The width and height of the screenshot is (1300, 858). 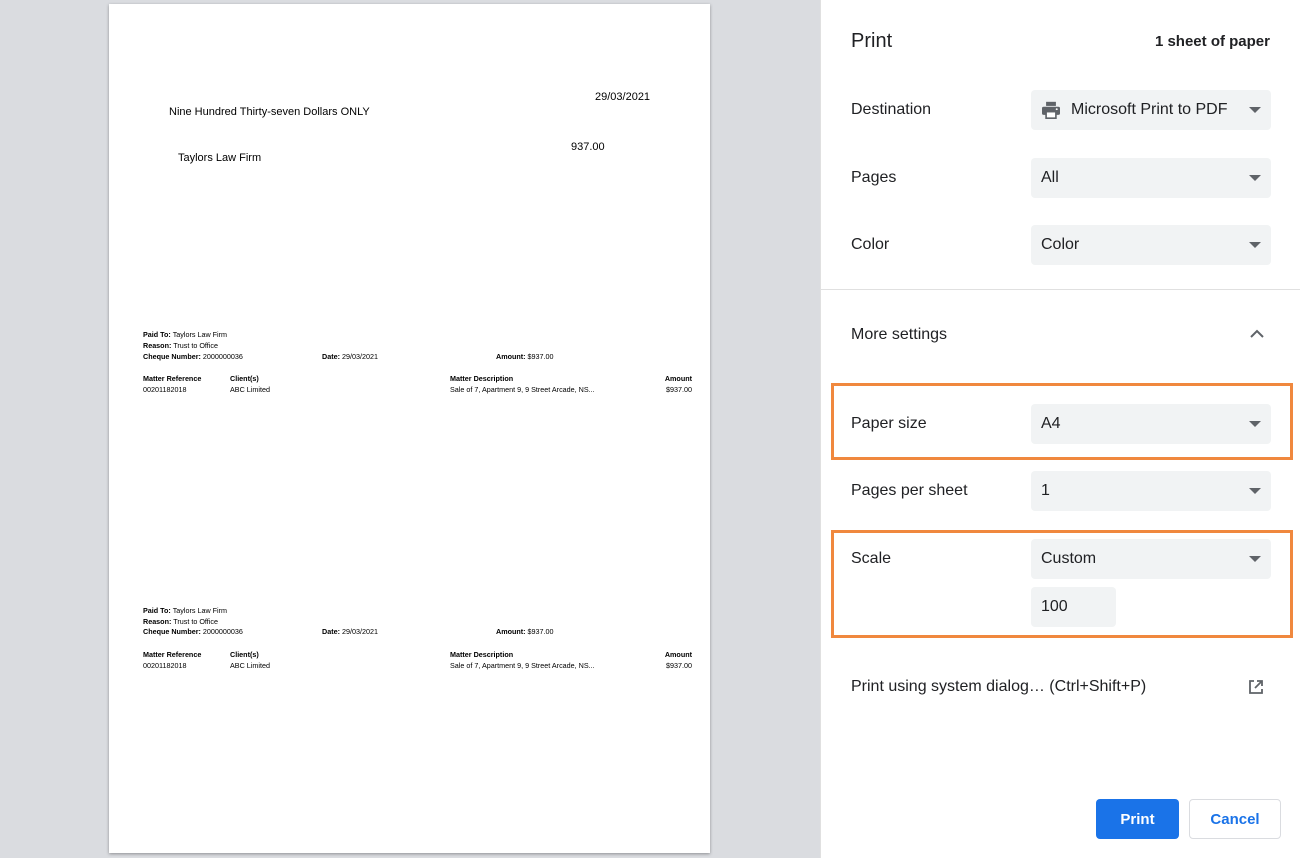 I want to click on printer-icon, so click(x=1051, y=110).